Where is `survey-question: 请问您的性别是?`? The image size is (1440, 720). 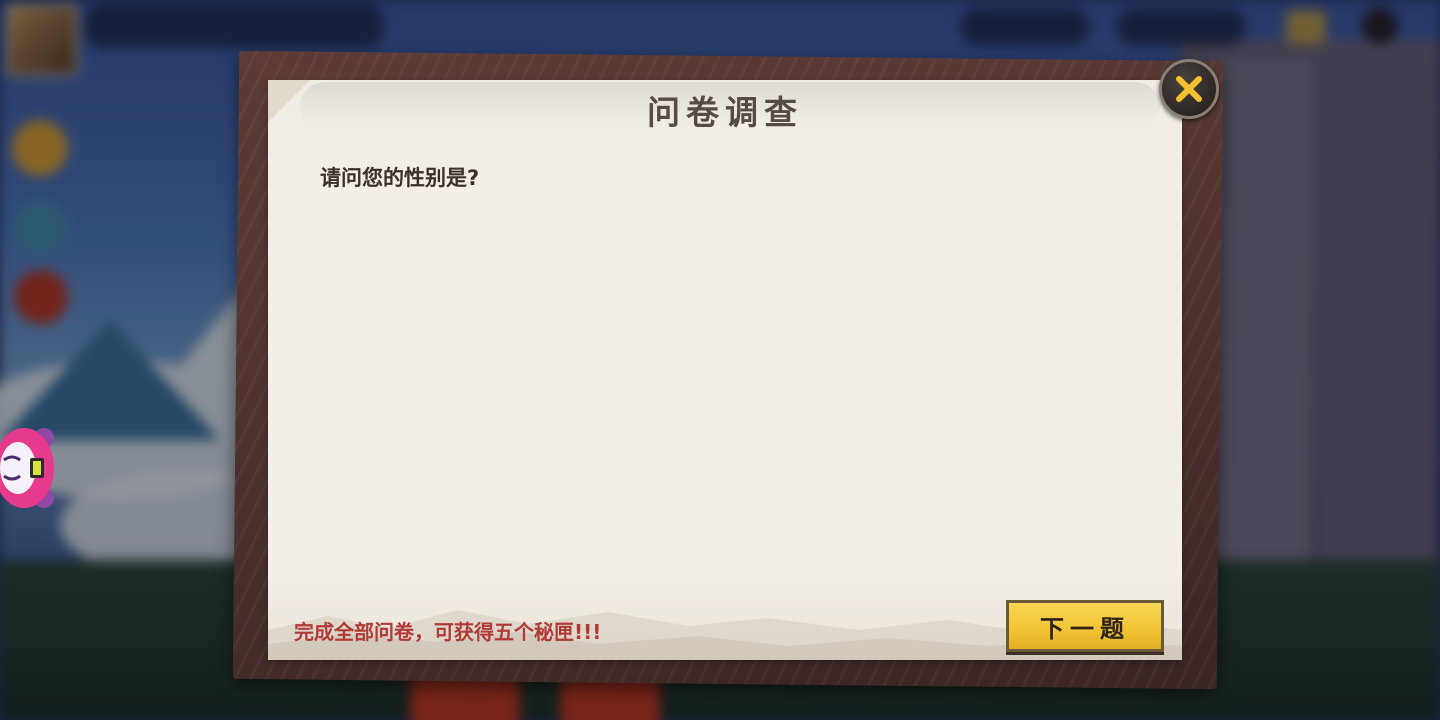
survey-question: 请问您的性别是? is located at coordinates (400, 178).